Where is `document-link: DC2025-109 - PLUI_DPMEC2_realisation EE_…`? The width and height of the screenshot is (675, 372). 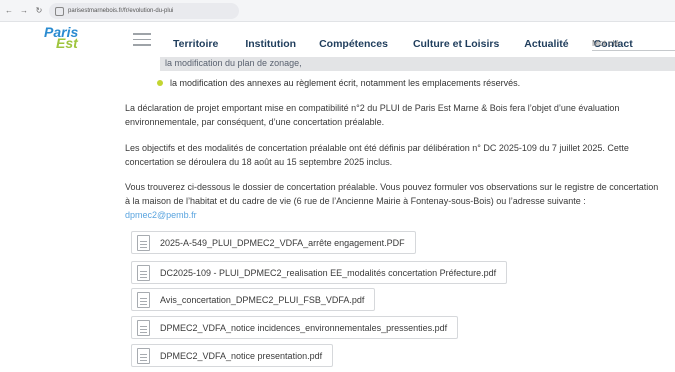 document-link: DC2025-109 - PLUI_DPMEC2_realisation EE_… is located at coordinates (319, 272).